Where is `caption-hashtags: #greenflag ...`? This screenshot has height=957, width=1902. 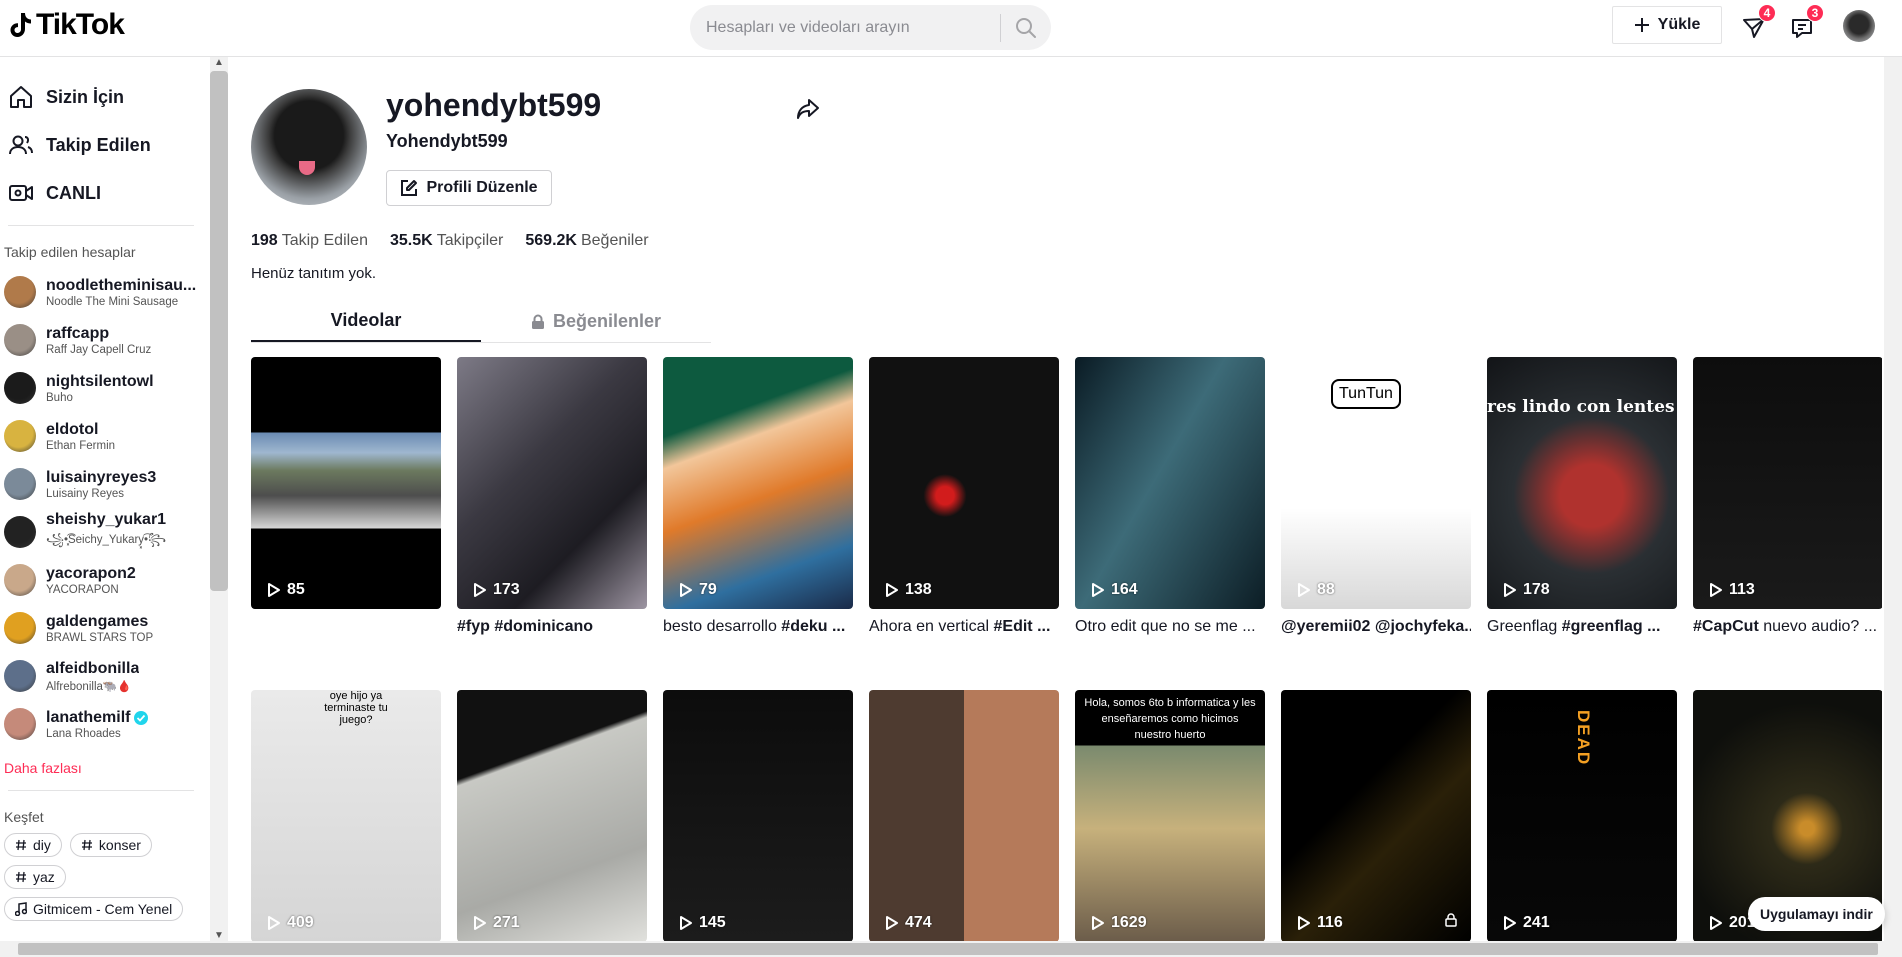
caption-hashtags: #greenflag ... is located at coordinates (1611, 626).